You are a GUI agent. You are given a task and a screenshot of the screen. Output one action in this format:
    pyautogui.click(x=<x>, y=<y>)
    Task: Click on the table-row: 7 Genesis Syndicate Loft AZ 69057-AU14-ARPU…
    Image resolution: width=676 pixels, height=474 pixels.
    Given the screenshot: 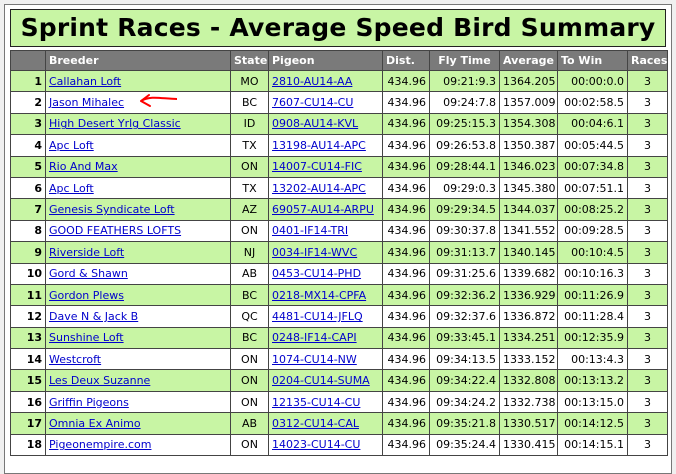 What is the action you would take?
    pyautogui.click(x=339, y=209)
    